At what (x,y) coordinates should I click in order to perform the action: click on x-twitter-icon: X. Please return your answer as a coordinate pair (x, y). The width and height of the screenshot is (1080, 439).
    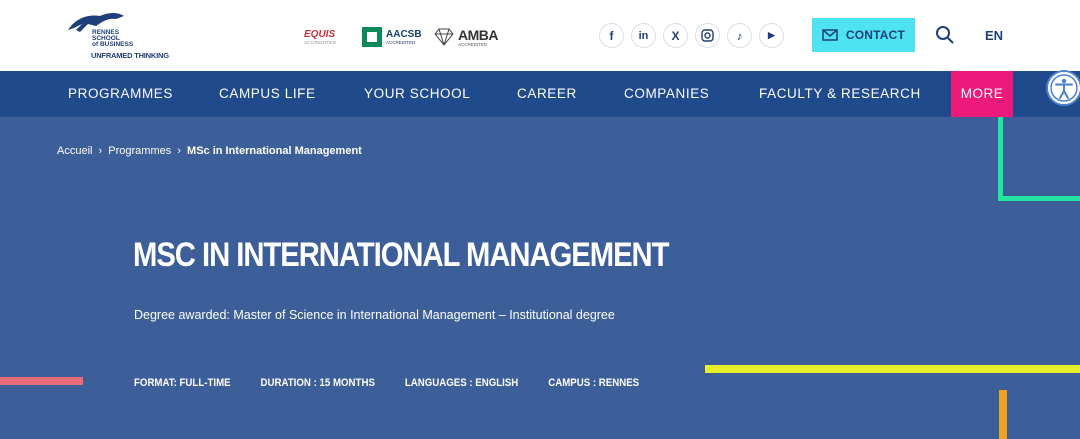
    Looking at the image, I should click on (675, 35).